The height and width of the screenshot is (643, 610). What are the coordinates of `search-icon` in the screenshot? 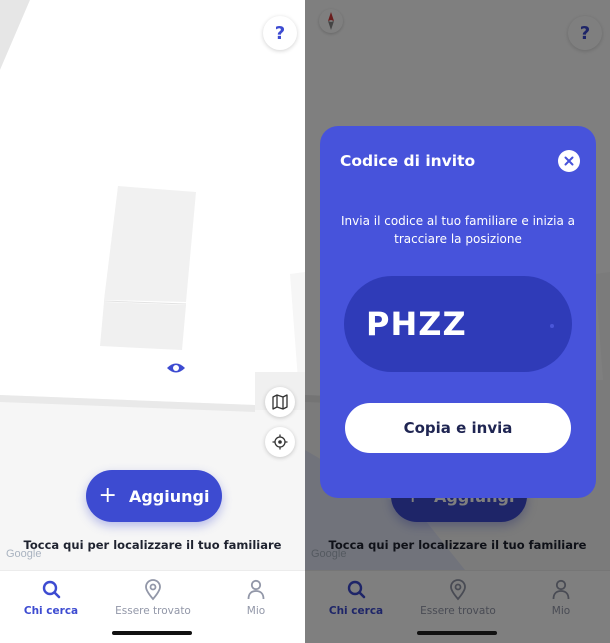 It's located at (51, 590).